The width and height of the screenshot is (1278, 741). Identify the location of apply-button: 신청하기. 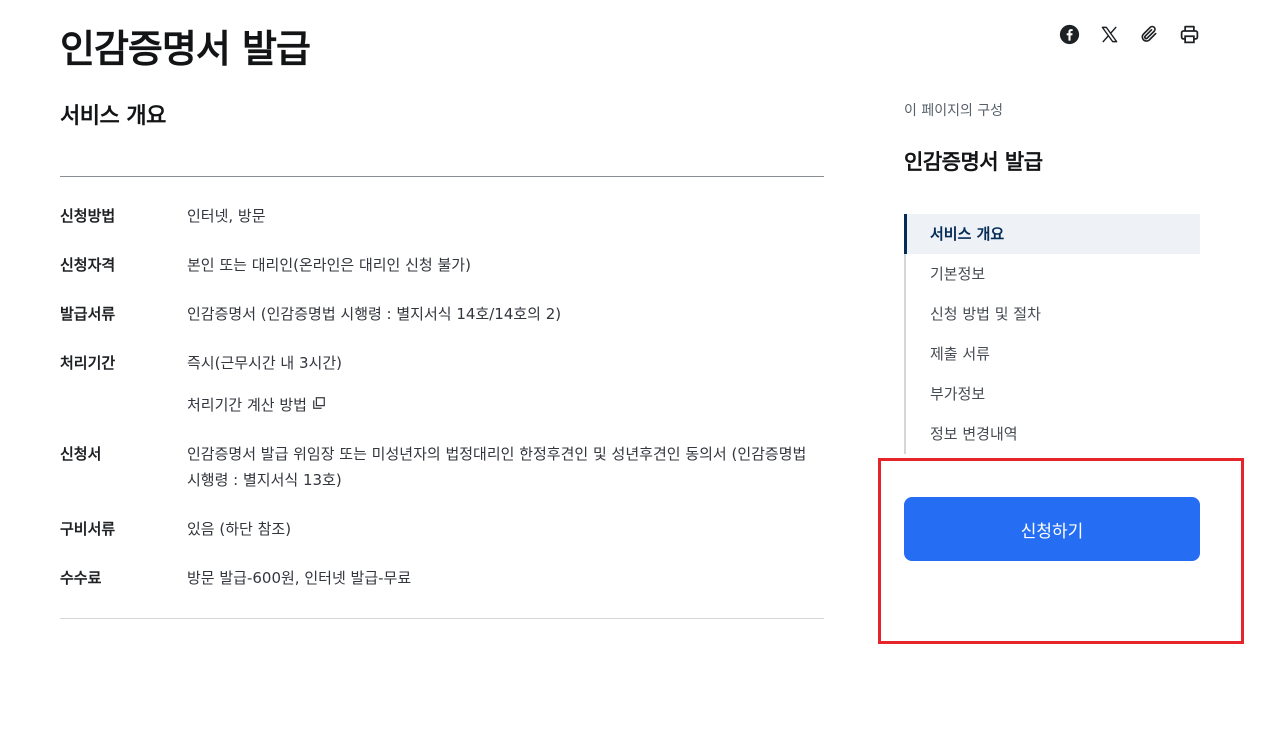
(1052, 529).